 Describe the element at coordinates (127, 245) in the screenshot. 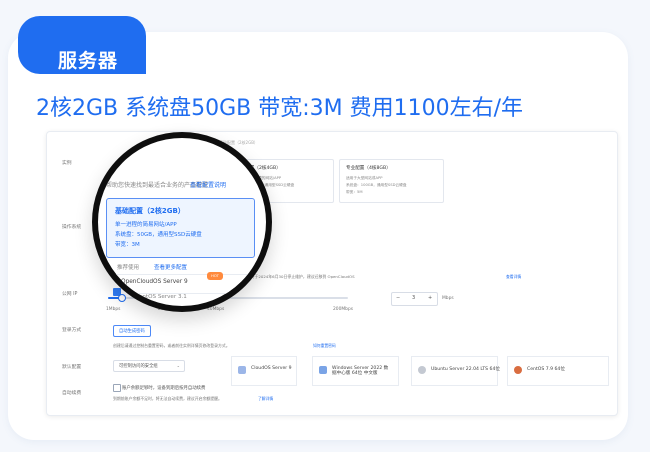

I see `zoom-selected-plan-line-3: 带宽：3M` at that location.